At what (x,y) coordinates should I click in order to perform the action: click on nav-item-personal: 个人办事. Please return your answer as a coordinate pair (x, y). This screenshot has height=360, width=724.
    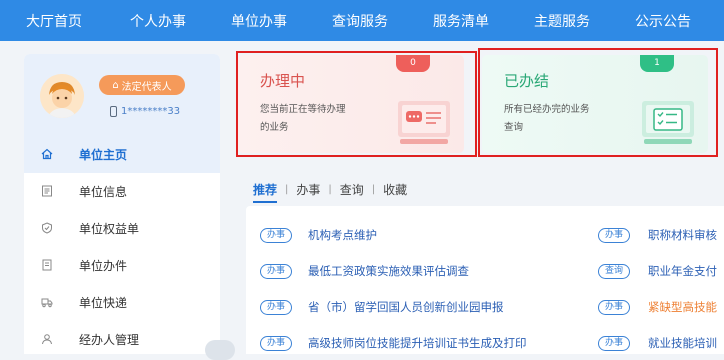
    Looking at the image, I should click on (158, 21).